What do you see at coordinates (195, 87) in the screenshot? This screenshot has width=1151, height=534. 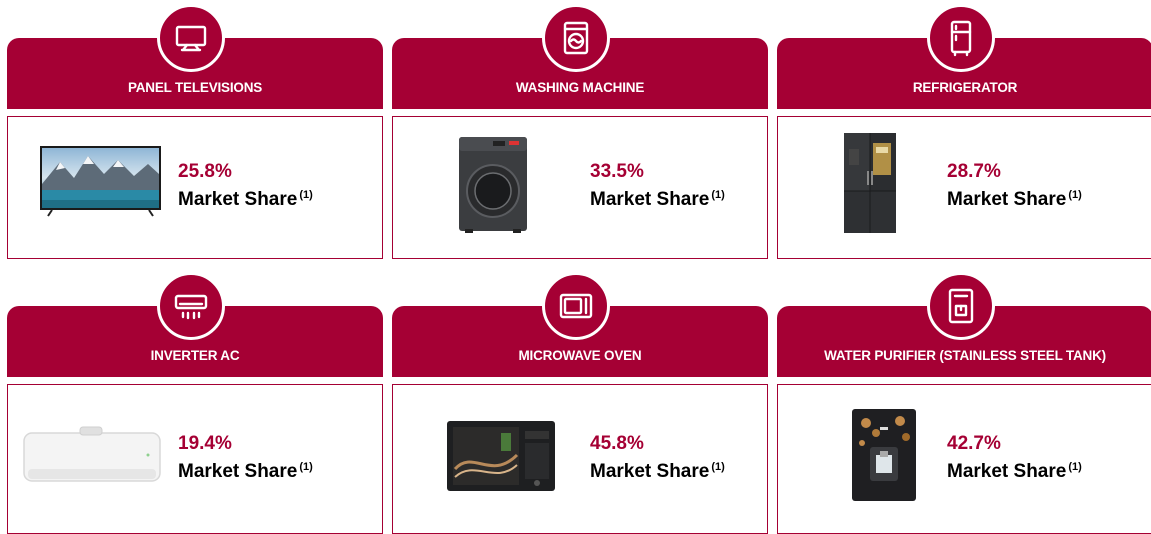 I see `category-title: PANEL TELEVISIONS` at bounding box center [195, 87].